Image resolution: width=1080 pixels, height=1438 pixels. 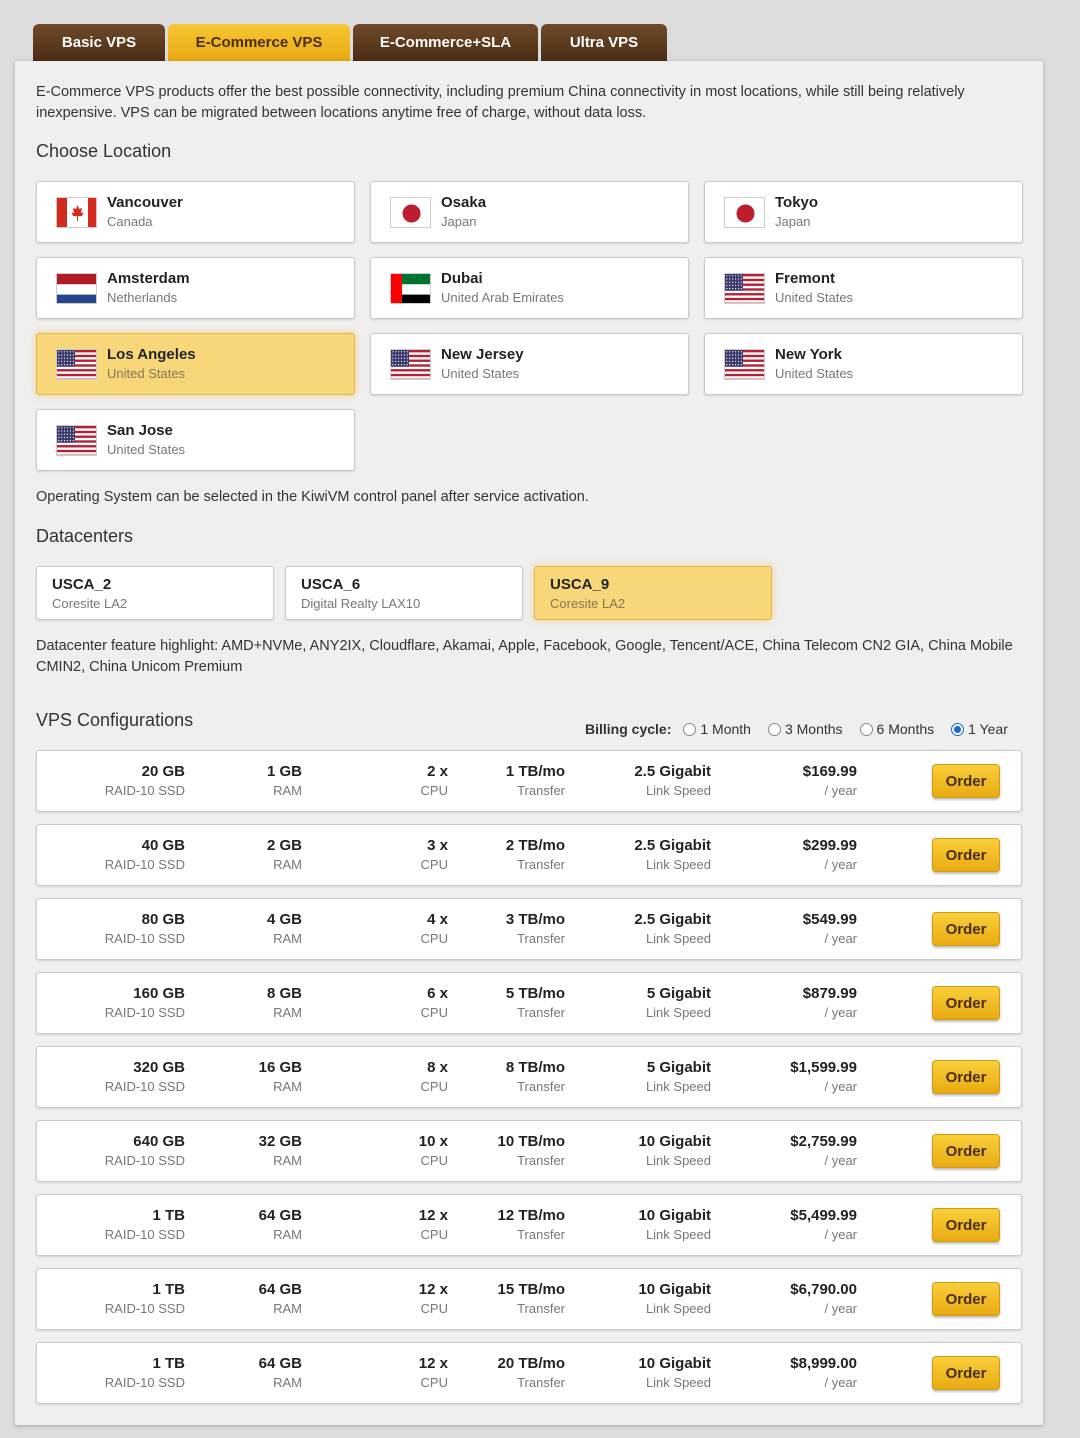 What do you see at coordinates (280, 1363) in the screenshot?
I see `plan-ram-value: 64 GB` at bounding box center [280, 1363].